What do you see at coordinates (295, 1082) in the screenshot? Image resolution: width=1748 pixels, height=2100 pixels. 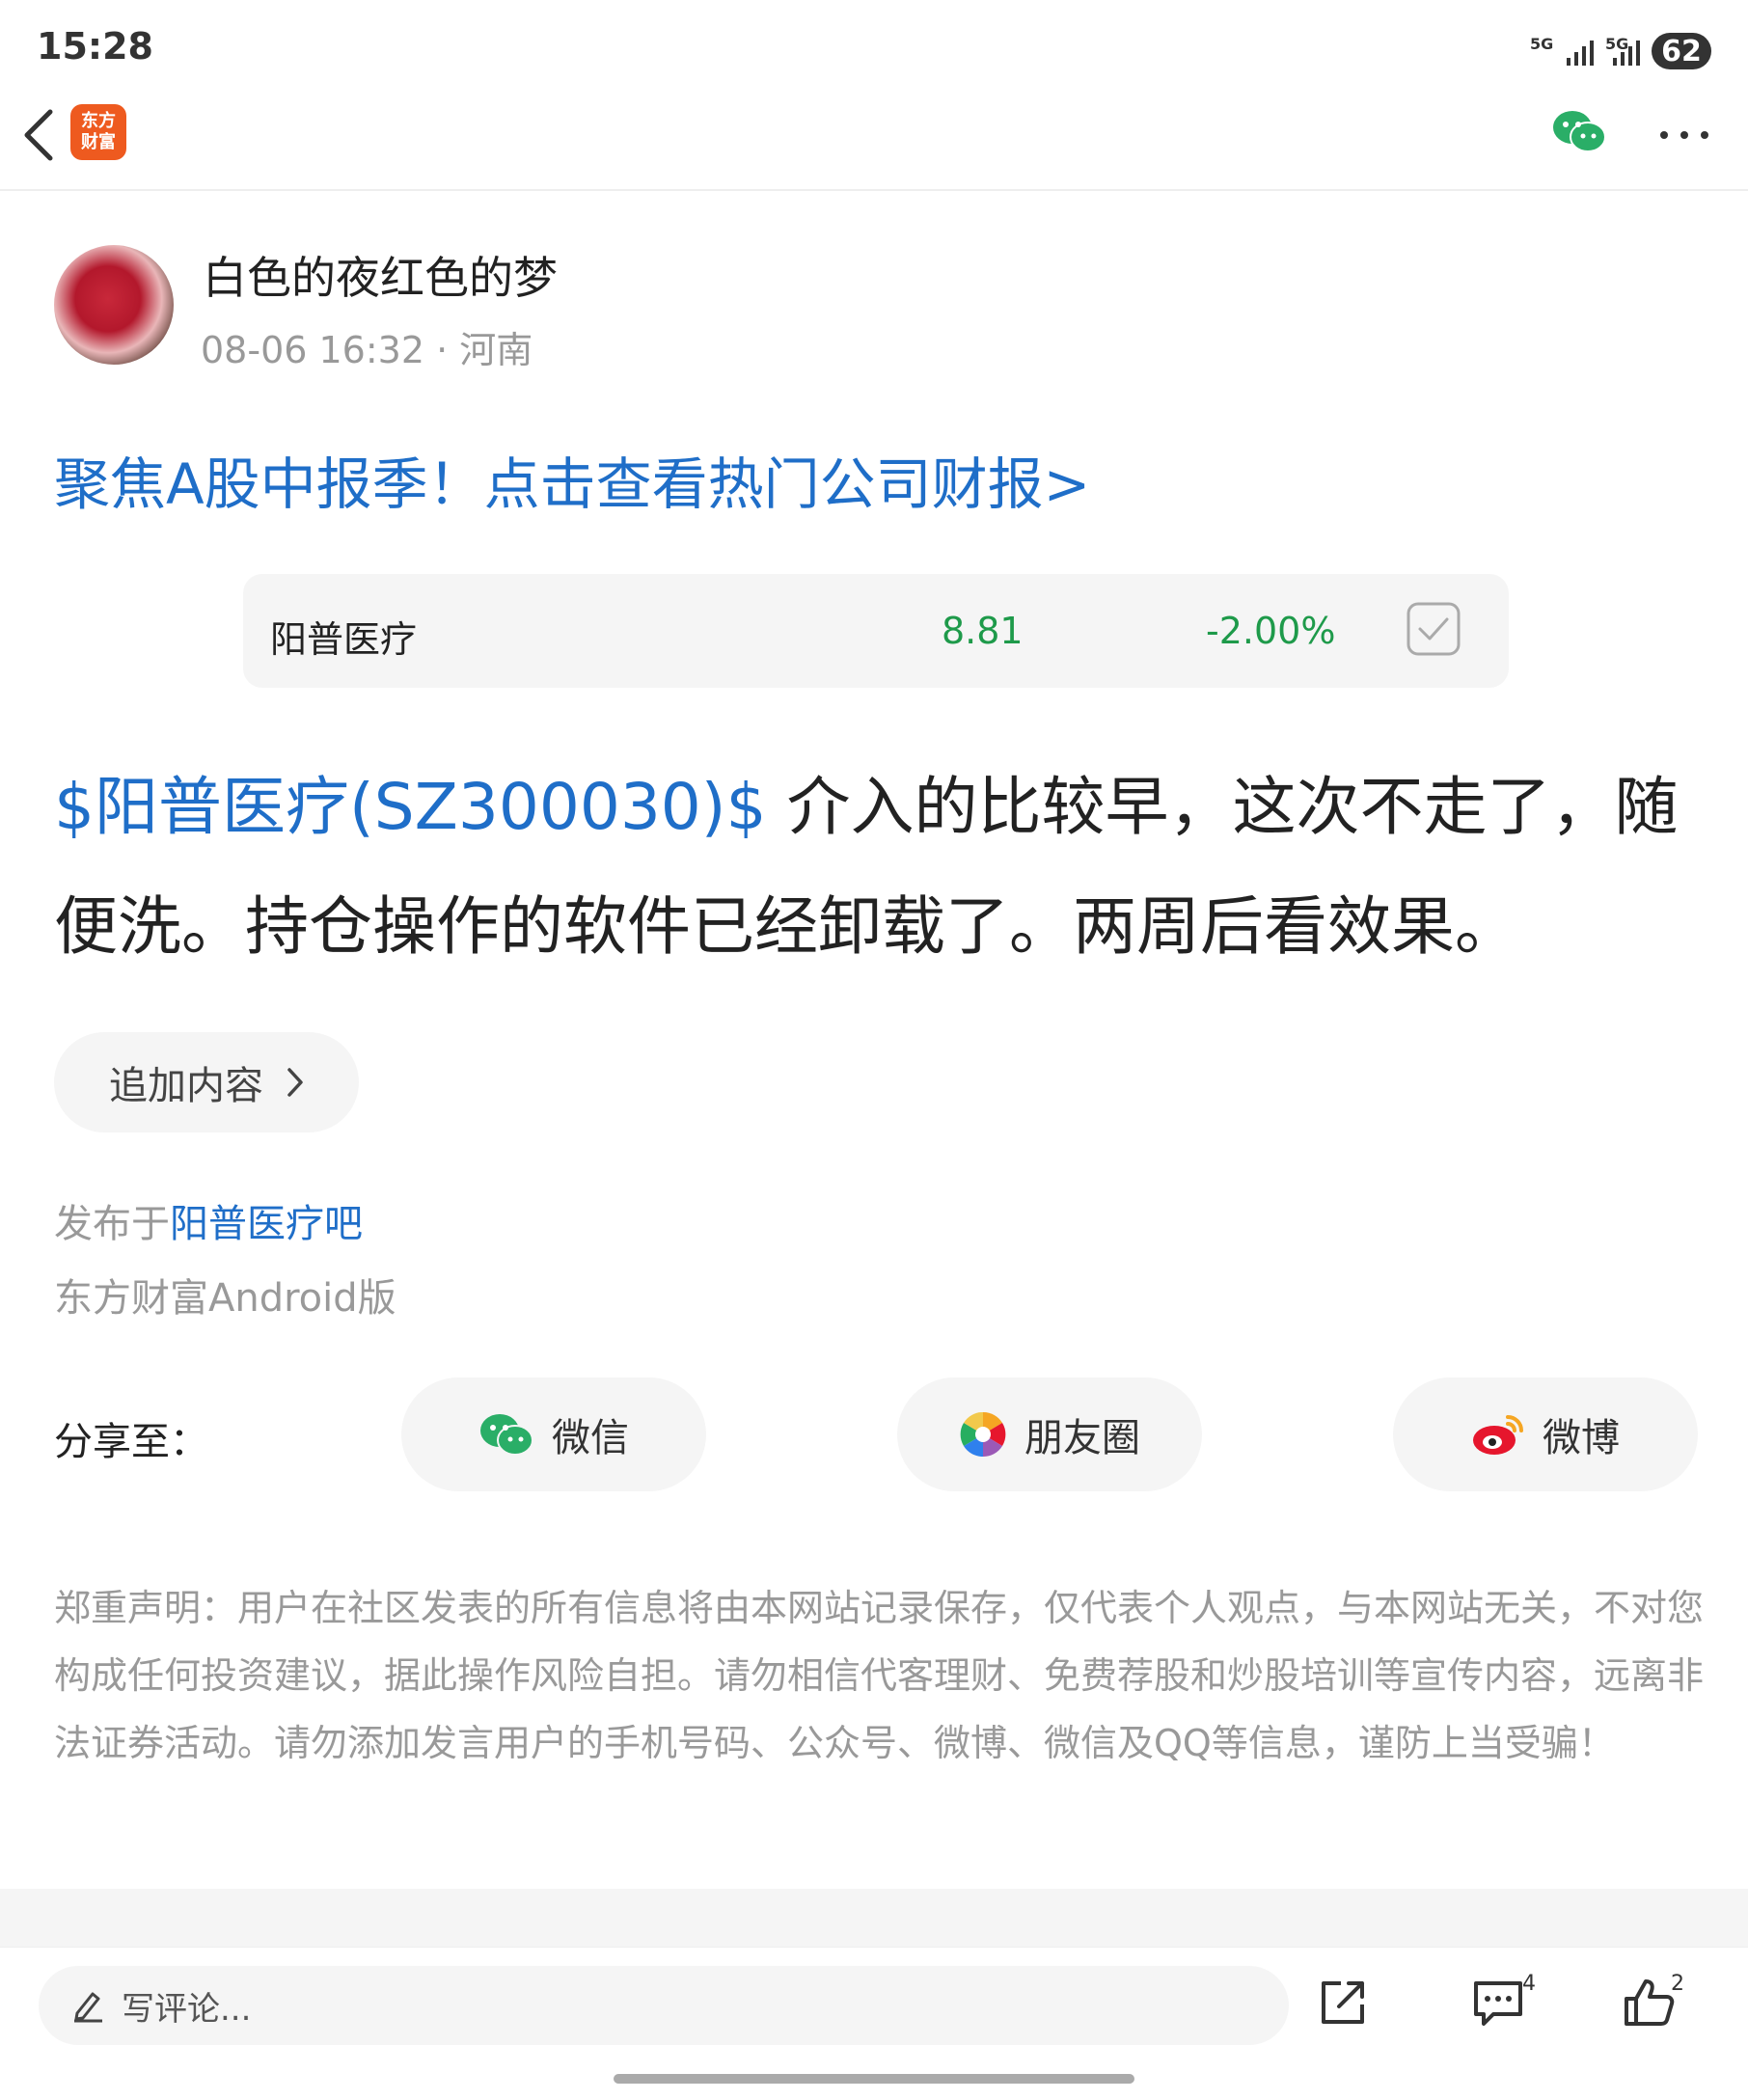 I see `chevron-right-icon` at bounding box center [295, 1082].